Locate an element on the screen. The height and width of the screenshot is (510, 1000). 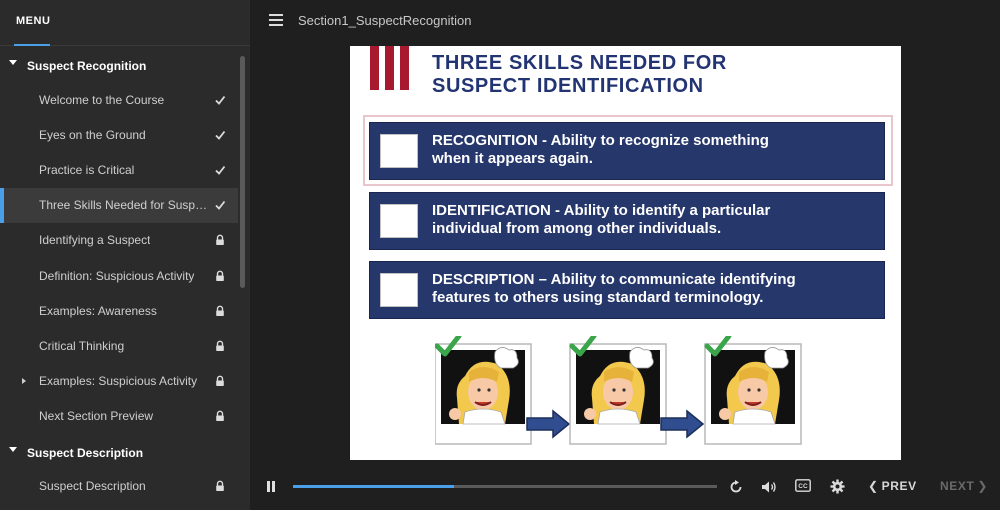
sidebar-section: Suspect Recognition is located at coordinates (119, 64).